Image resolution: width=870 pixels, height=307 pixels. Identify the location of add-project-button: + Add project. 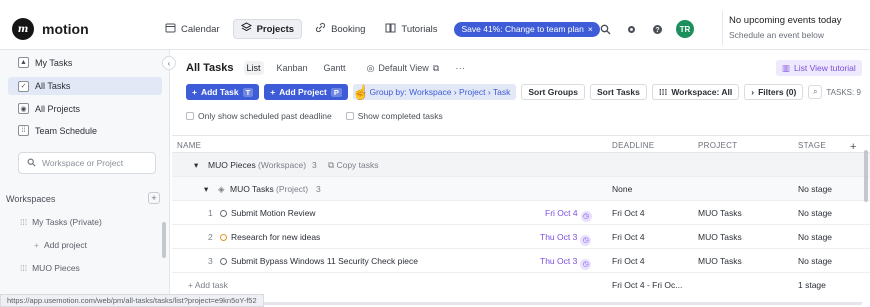
(60, 245).